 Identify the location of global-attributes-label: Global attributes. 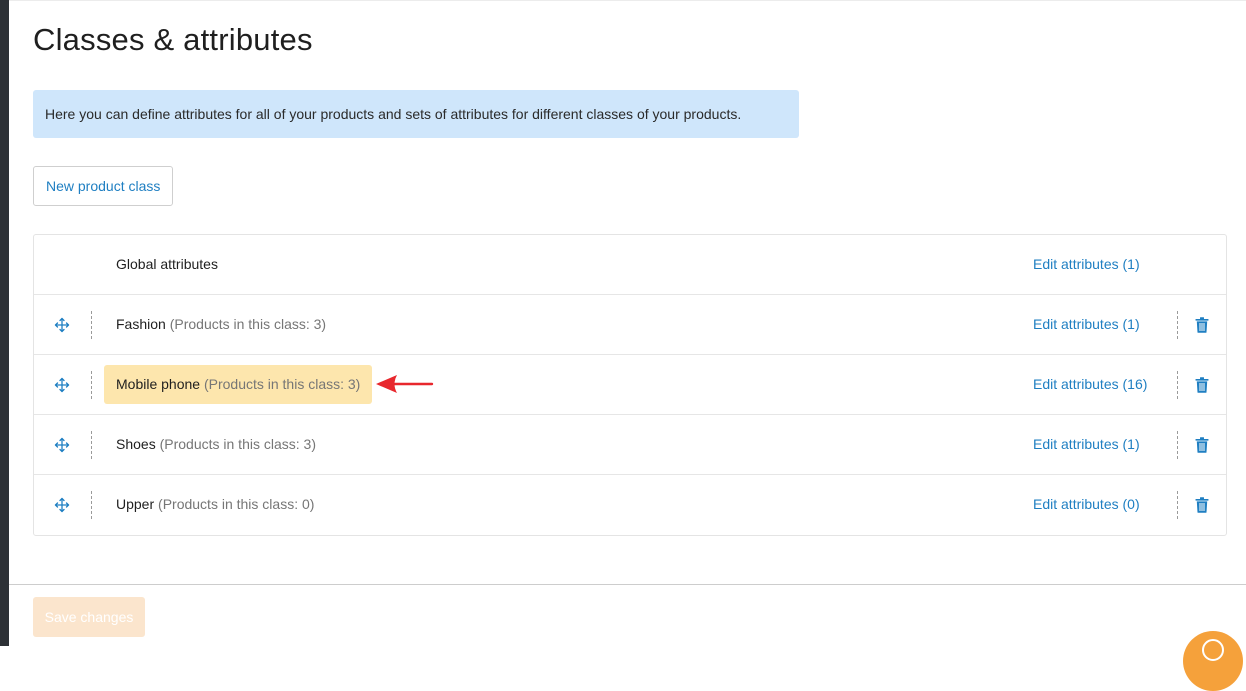
(167, 264).